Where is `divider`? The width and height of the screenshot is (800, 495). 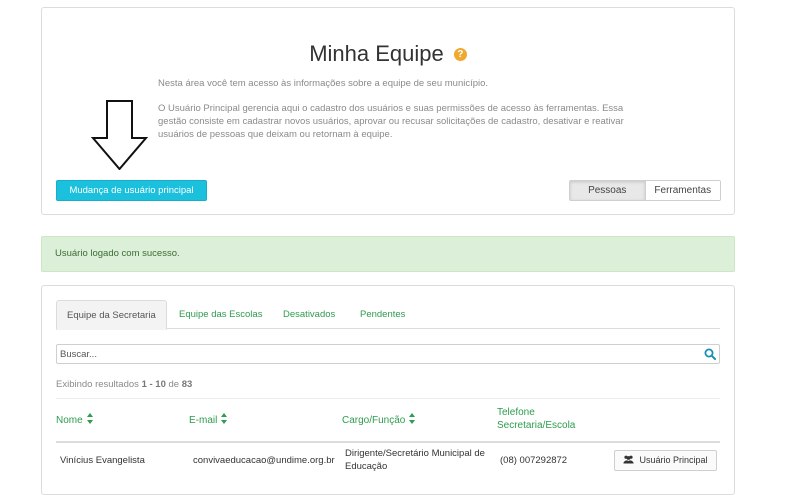 divider is located at coordinates (388, 398).